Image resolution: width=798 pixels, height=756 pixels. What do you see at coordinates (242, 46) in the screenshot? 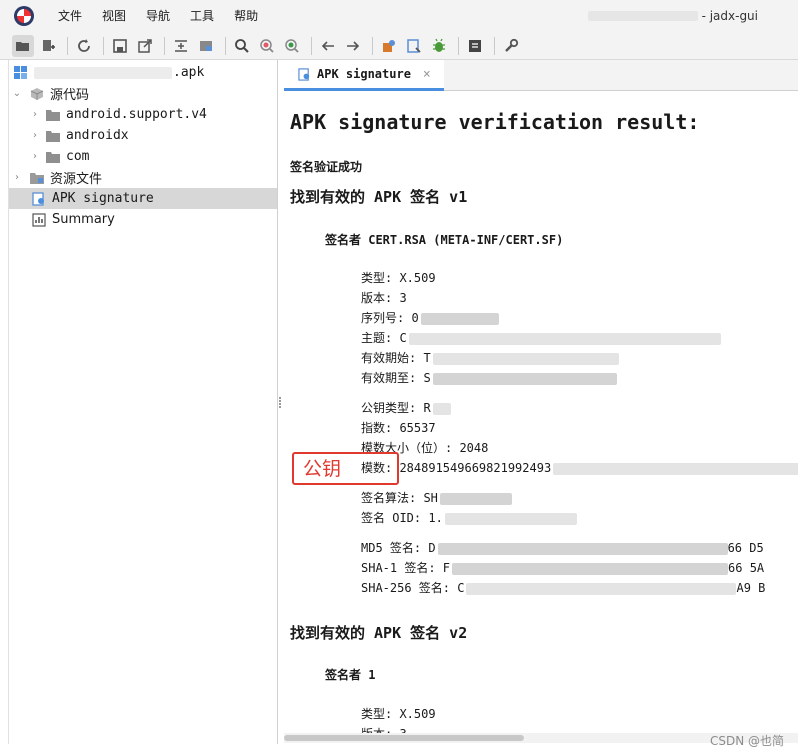
I see `search-icon` at bounding box center [242, 46].